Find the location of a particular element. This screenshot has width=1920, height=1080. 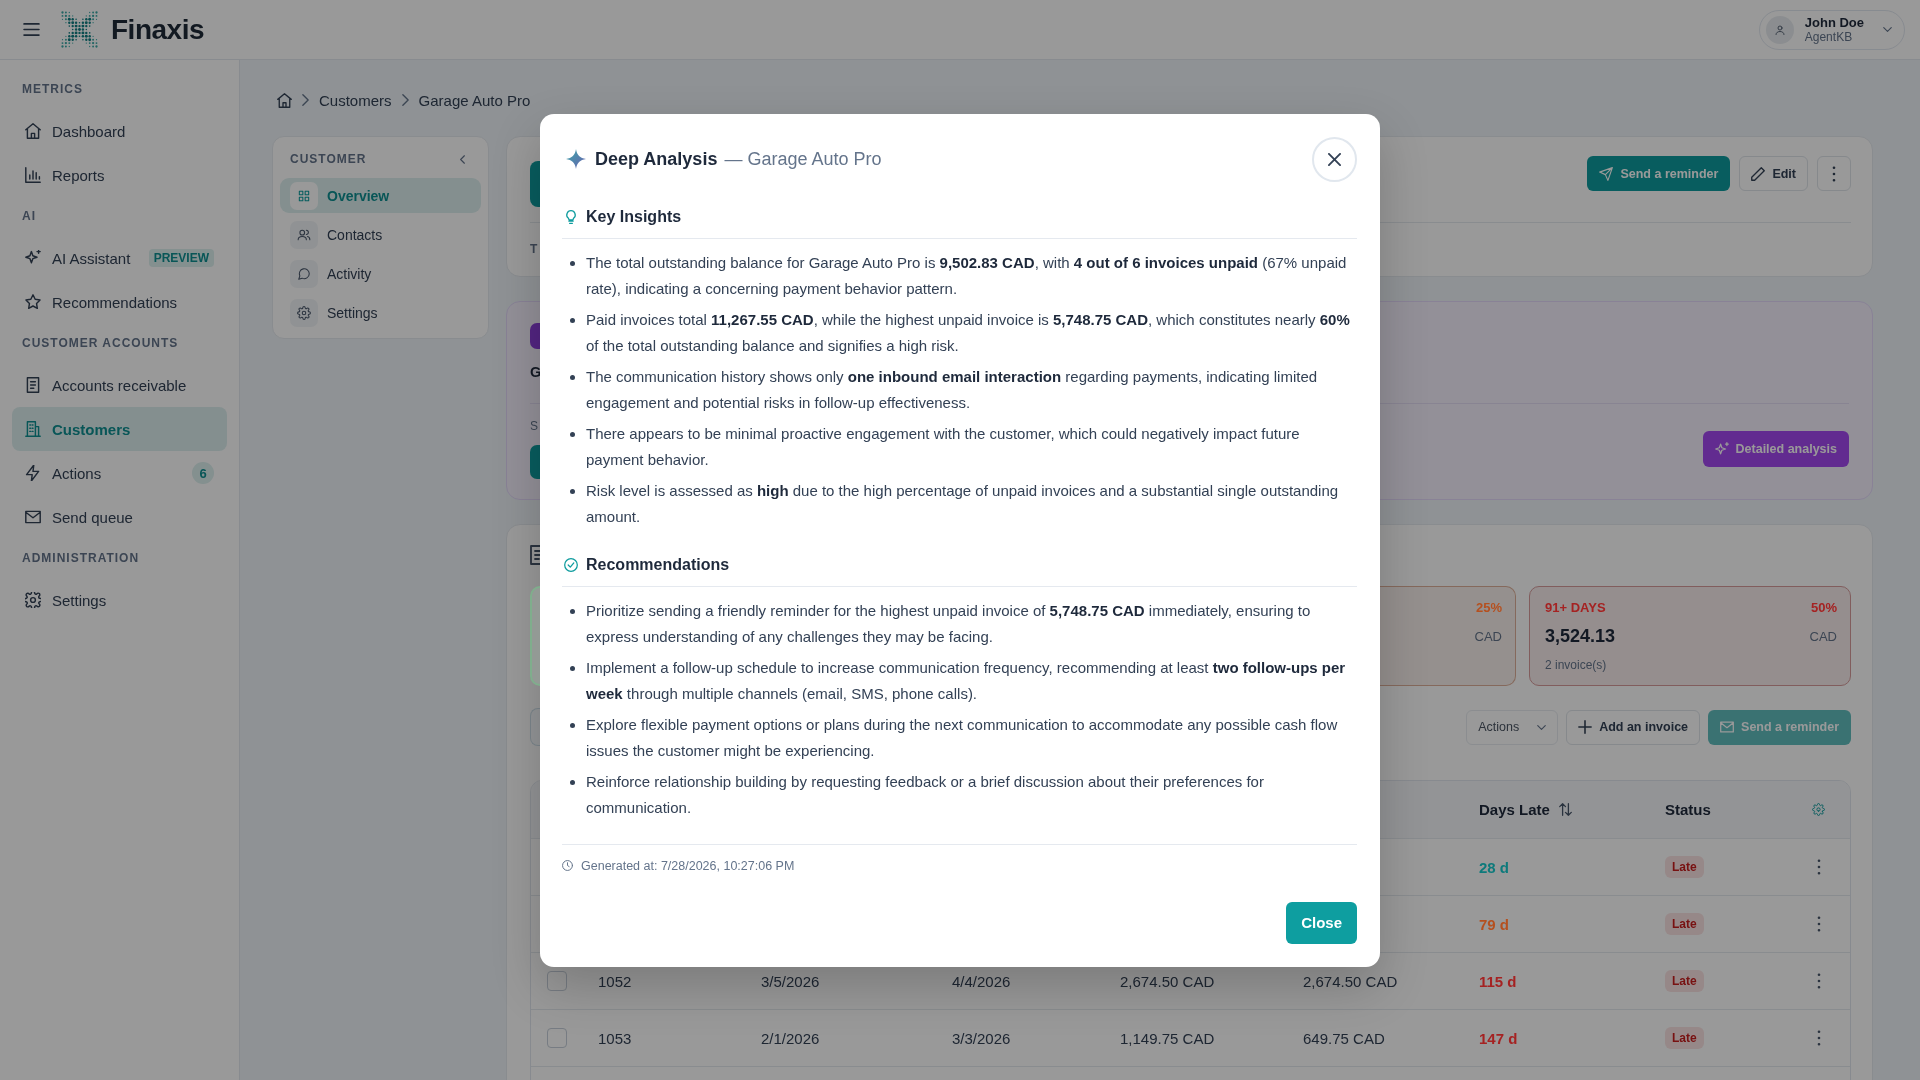

invoice-balance: 649.75 CAD is located at coordinates (1344, 1038).